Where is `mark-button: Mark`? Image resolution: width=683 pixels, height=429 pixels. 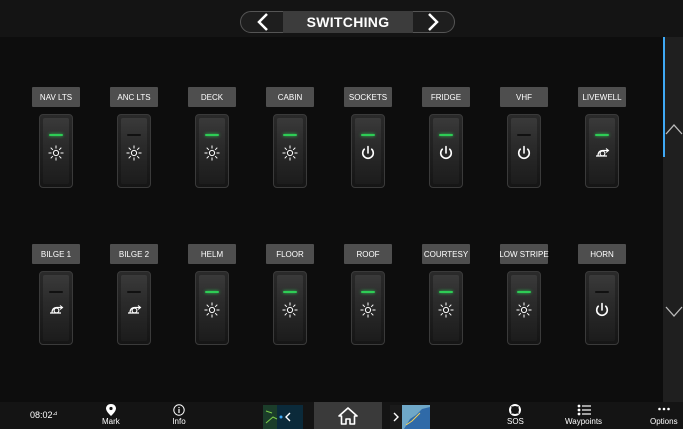
mark-button: Mark is located at coordinates (111, 415).